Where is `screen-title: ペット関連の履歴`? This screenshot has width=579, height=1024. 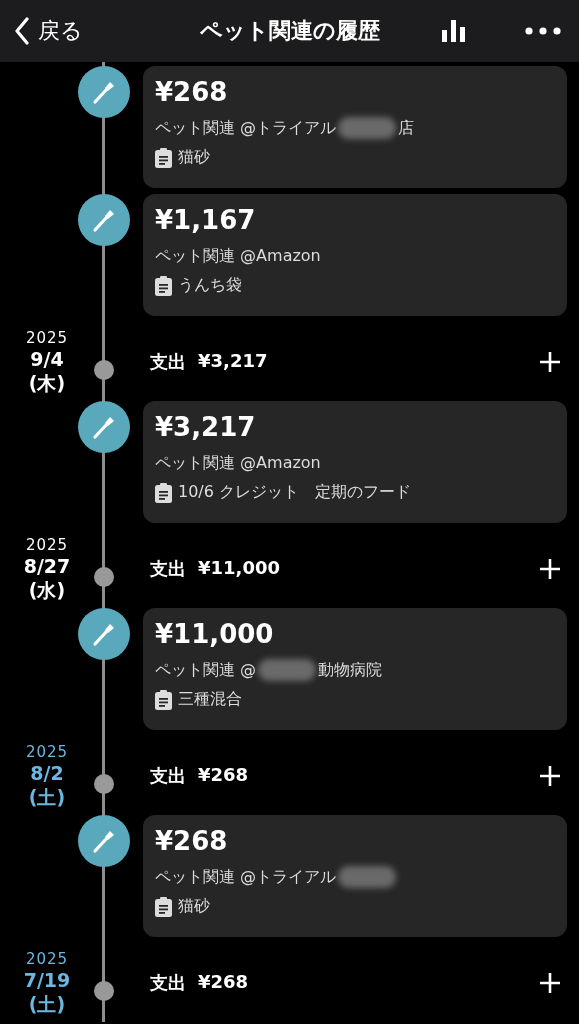
screen-title: ペット関連の履歴 is located at coordinates (289, 30).